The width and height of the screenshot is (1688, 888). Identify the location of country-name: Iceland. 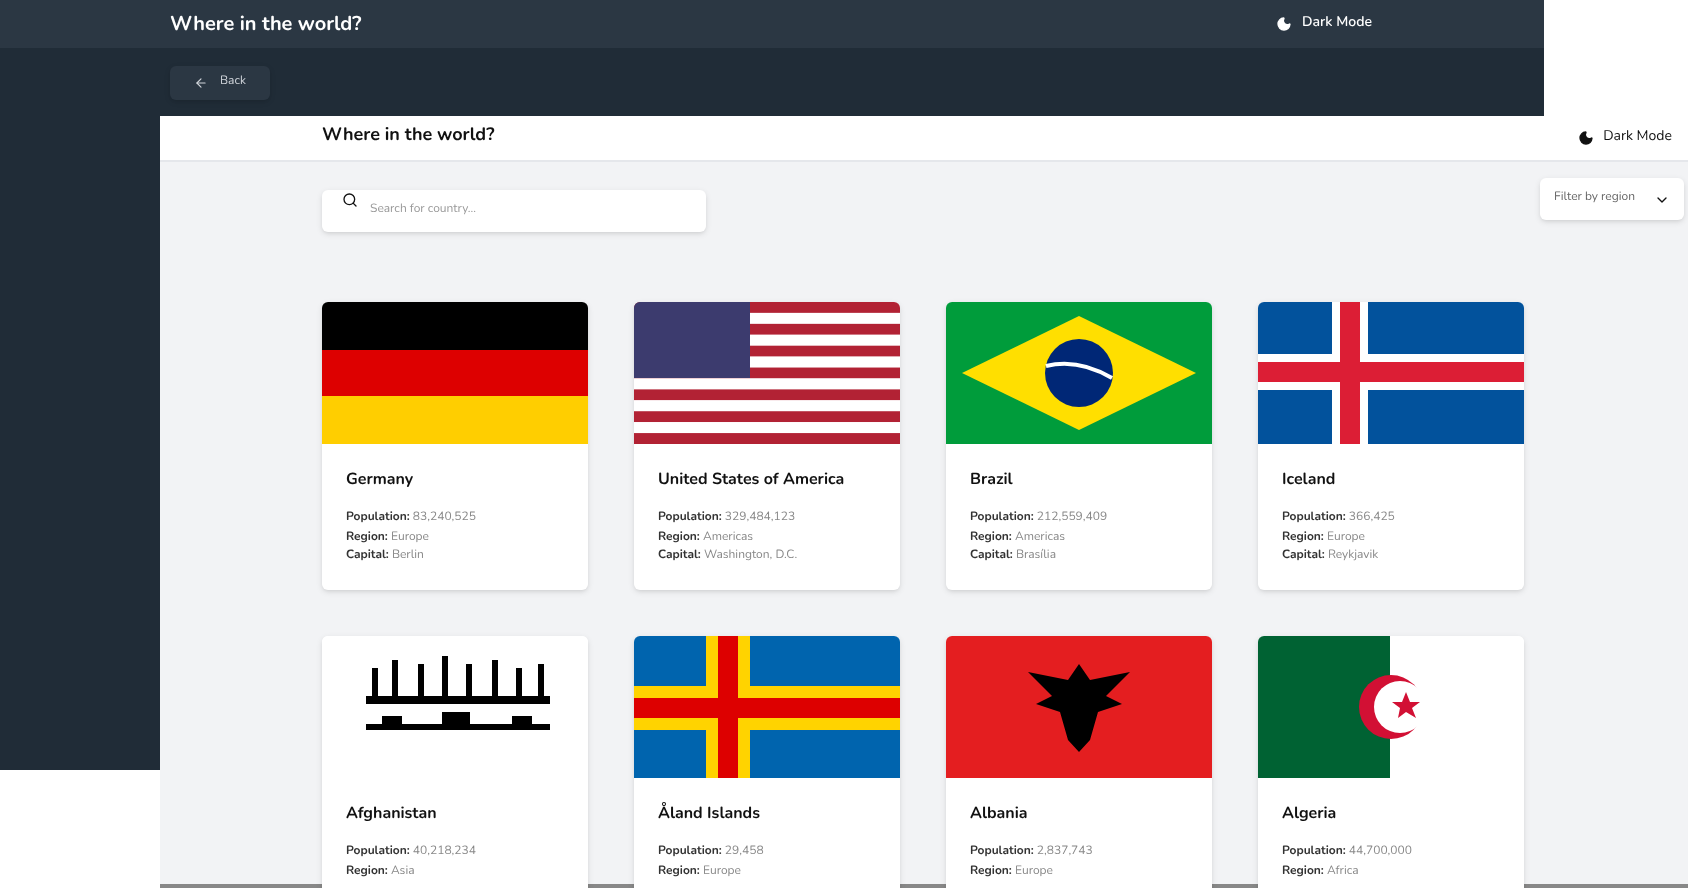
(1310, 480).